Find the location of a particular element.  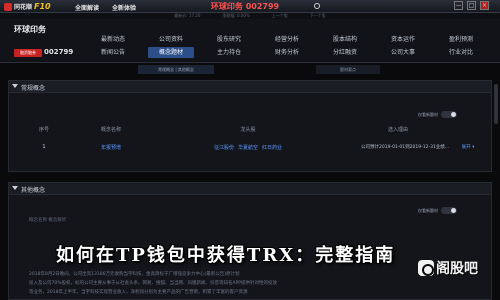

flame-logo-icon is located at coordinates (8, 6).